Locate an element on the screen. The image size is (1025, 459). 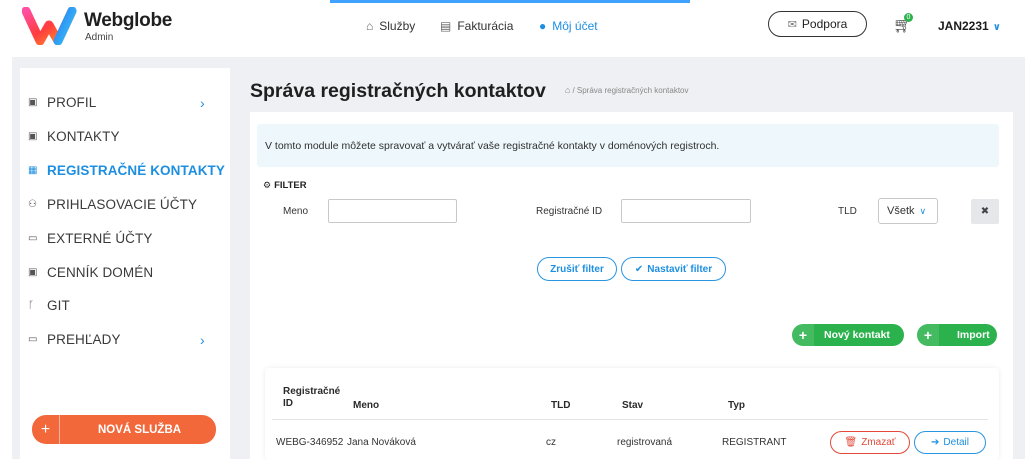
tld-label: TLD is located at coordinates (847, 211).